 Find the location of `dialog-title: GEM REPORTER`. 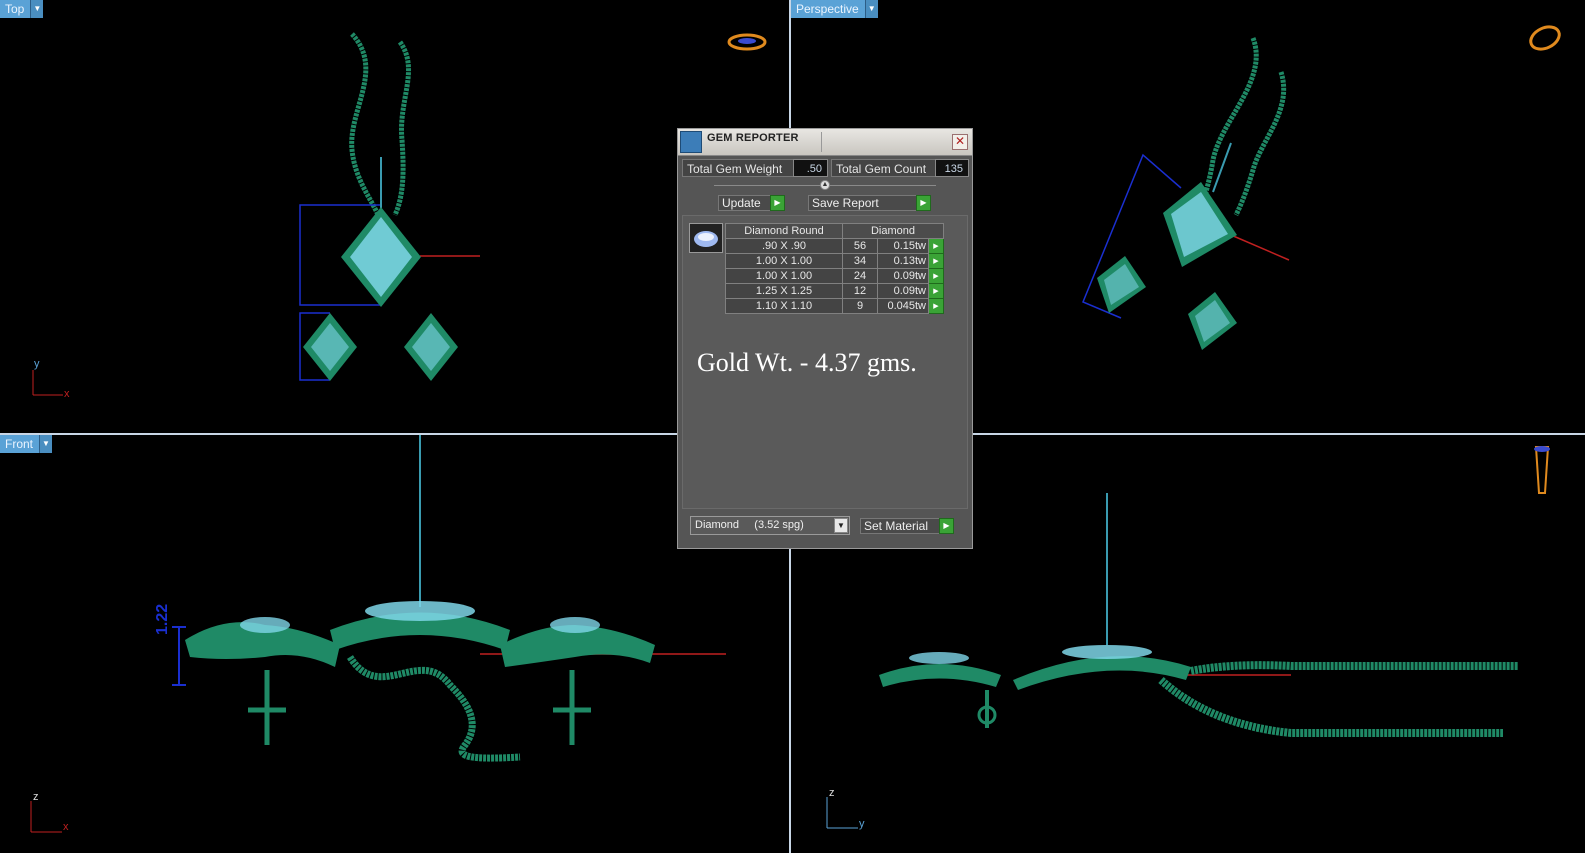

dialog-title: GEM REPORTER is located at coordinates (753, 138).